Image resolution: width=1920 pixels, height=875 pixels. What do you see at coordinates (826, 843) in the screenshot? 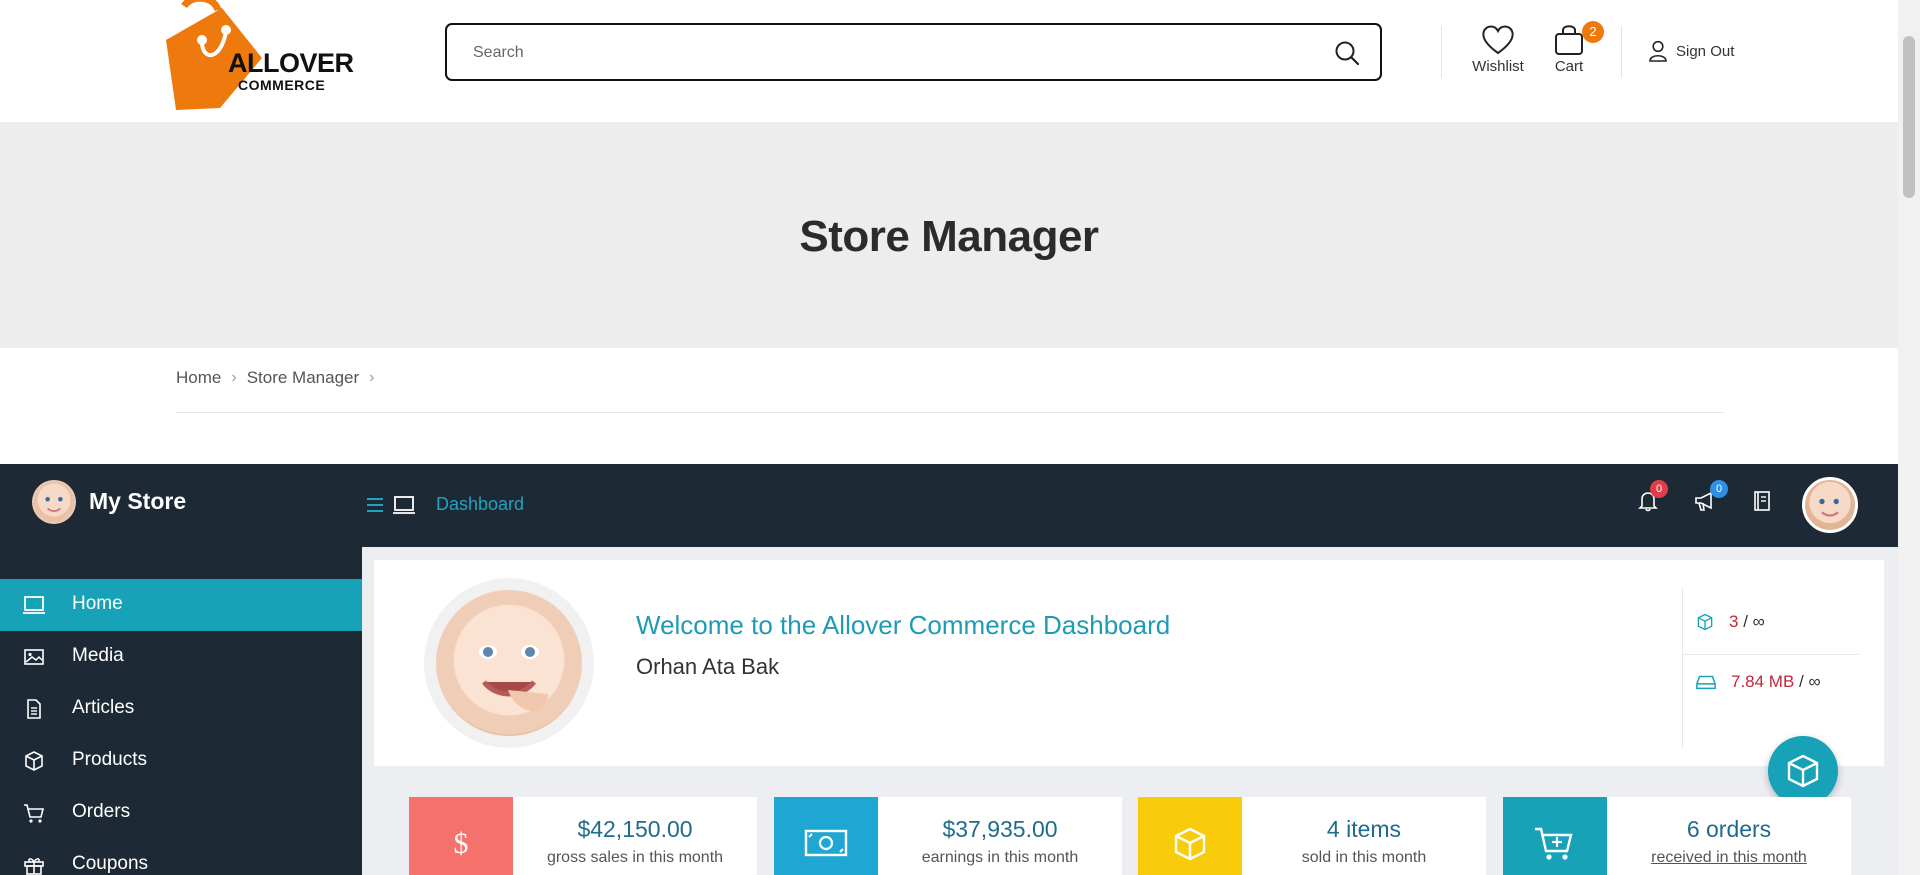
I see `money-icon` at bounding box center [826, 843].